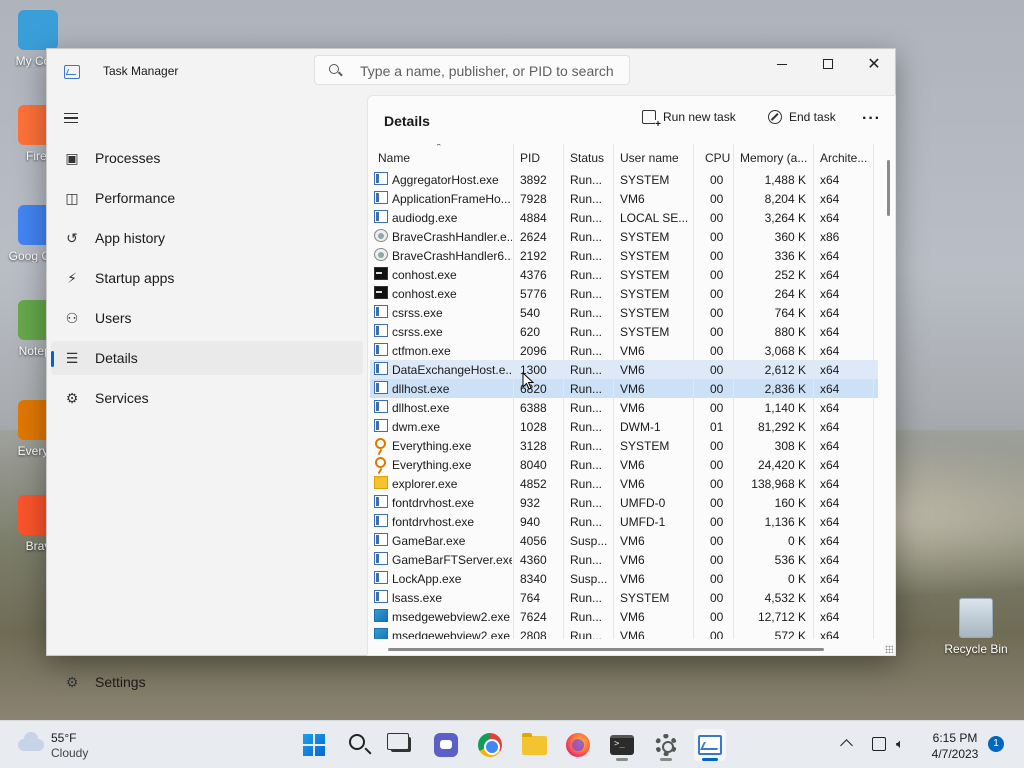 The width and height of the screenshot is (1024, 768). Describe the element at coordinates (587, 158) in the screenshot. I see `column-header-status: Status` at that location.